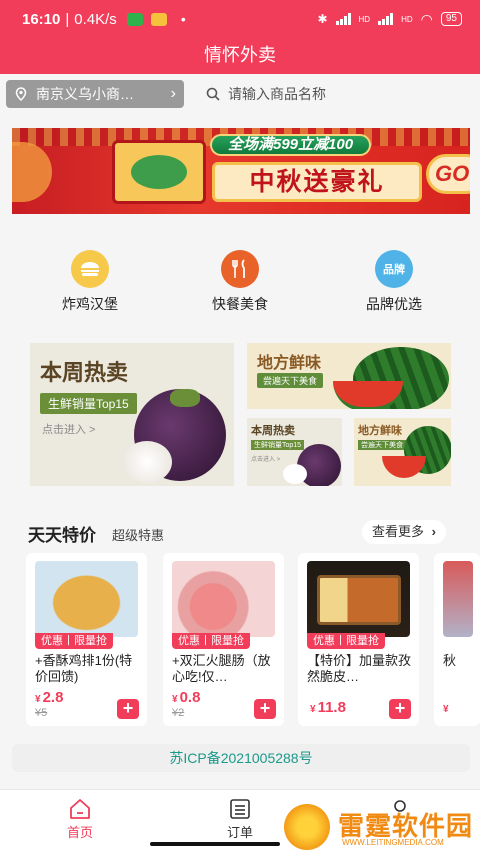  I want to click on mangosteen-flesh-image, so click(147, 462).